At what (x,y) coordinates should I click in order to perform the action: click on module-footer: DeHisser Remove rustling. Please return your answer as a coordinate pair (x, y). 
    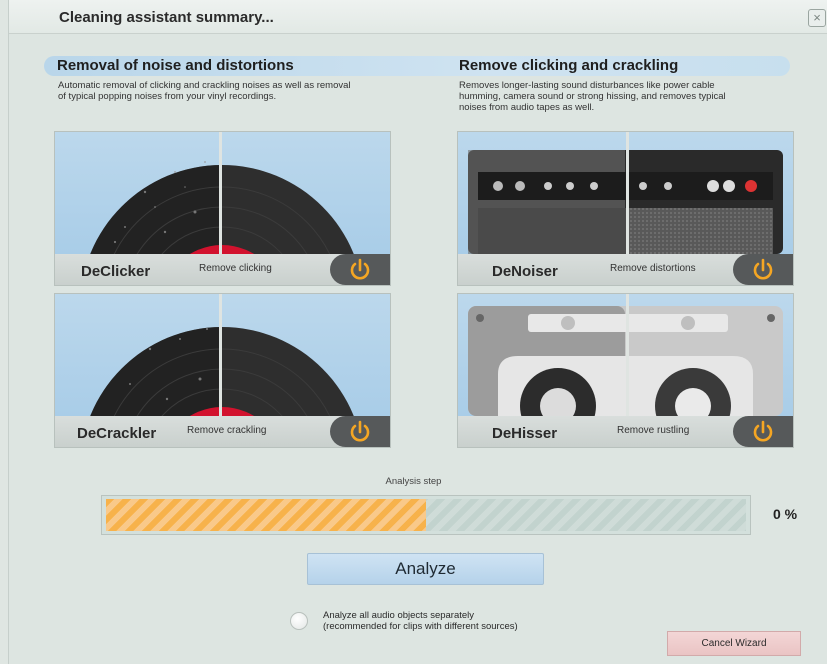
    Looking at the image, I should click on (625, 431).